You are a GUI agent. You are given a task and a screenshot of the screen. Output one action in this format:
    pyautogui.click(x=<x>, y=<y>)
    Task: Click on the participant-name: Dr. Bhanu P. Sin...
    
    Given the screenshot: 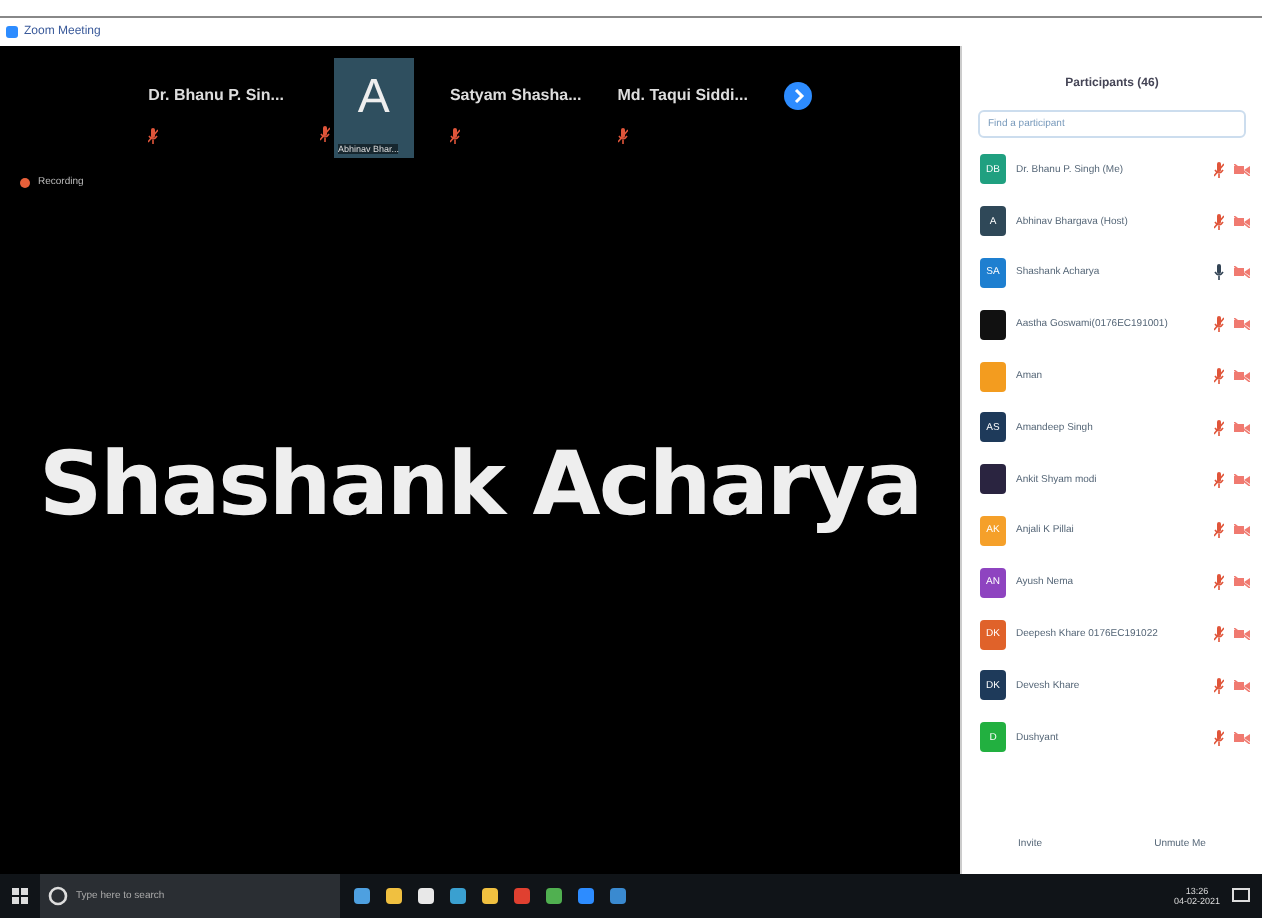 What is the action you would take?
    pyautogui.click(x=216, y=95)
    